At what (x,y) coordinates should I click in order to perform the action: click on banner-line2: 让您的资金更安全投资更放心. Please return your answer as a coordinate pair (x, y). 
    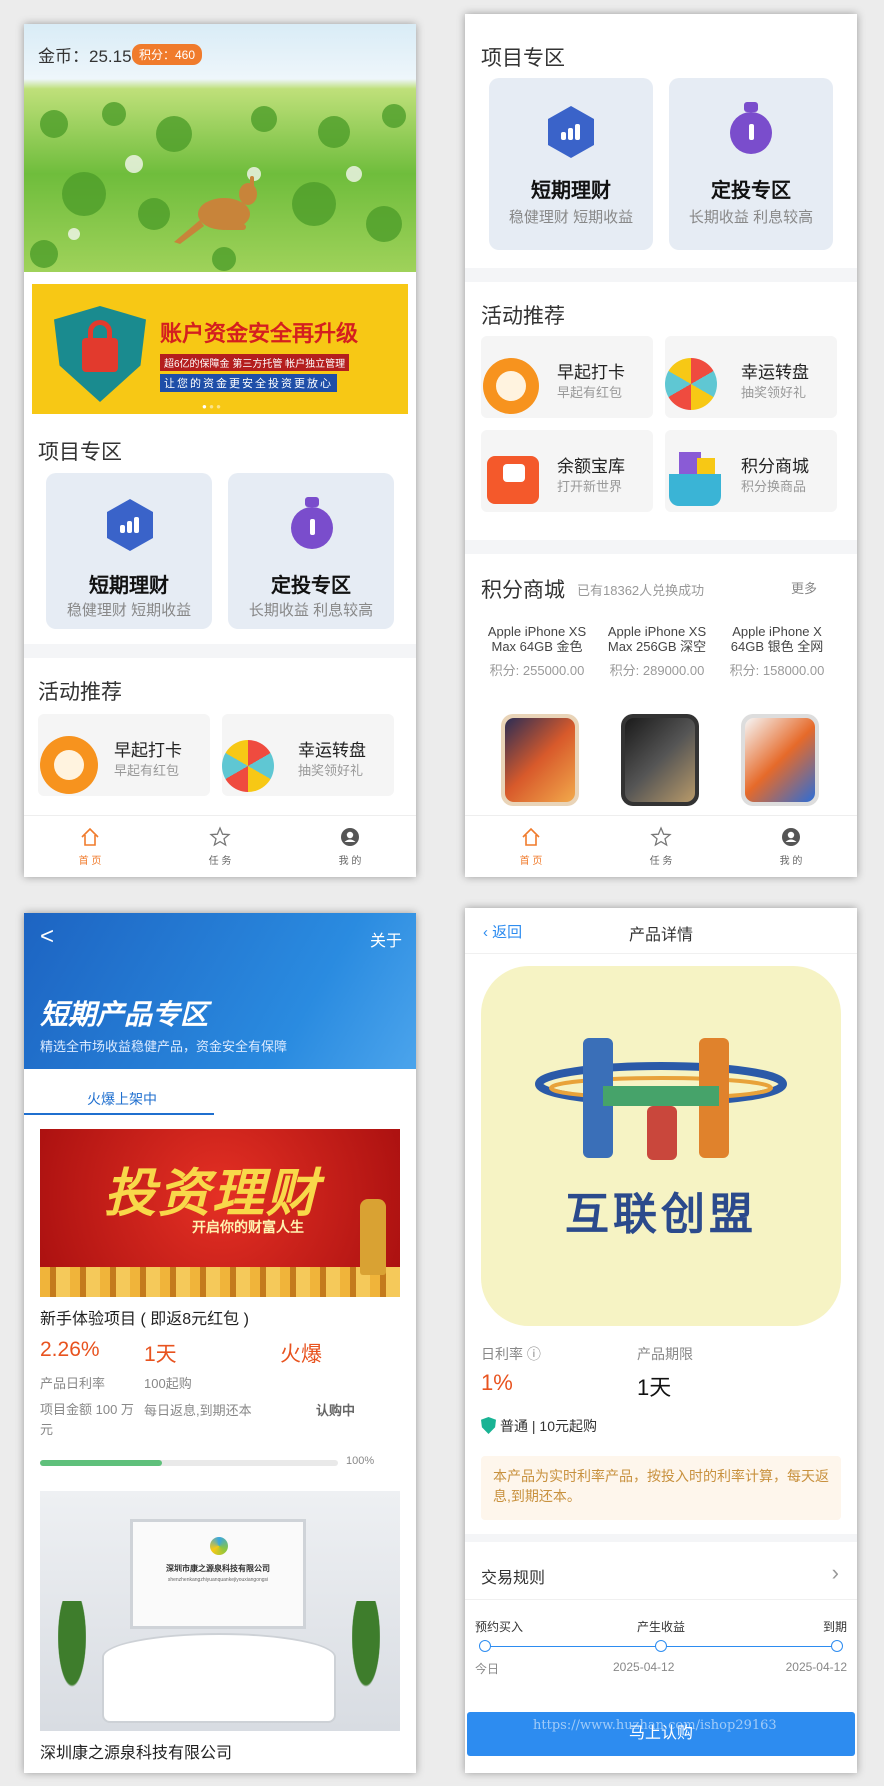
    Looking at the image, I should click on (248, 383).